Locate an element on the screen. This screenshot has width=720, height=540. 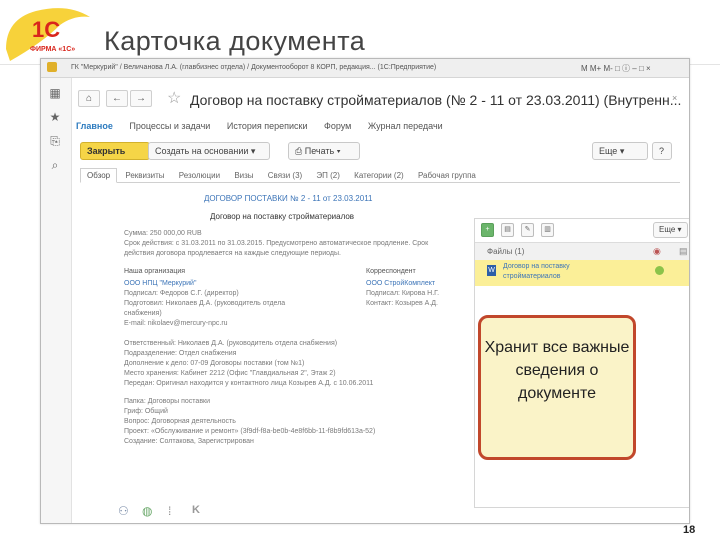
notes-column-icon: ▤ is located at coordinates (683, 251).